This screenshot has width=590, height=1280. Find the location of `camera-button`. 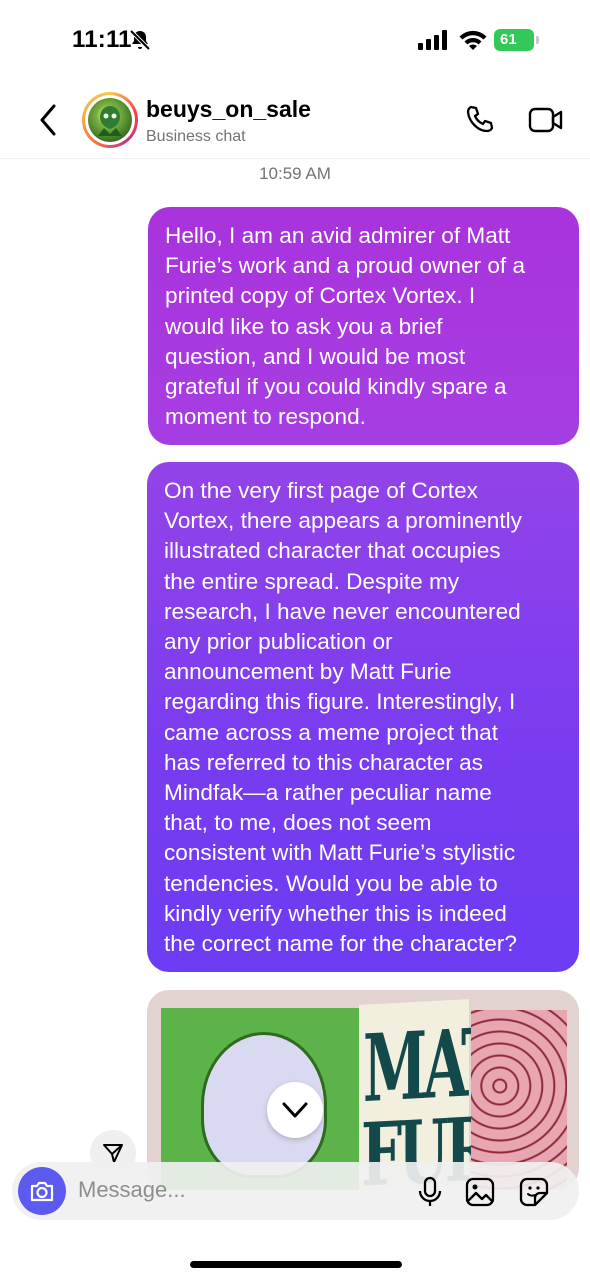

camera-button is located at coordinates (42, 1191).